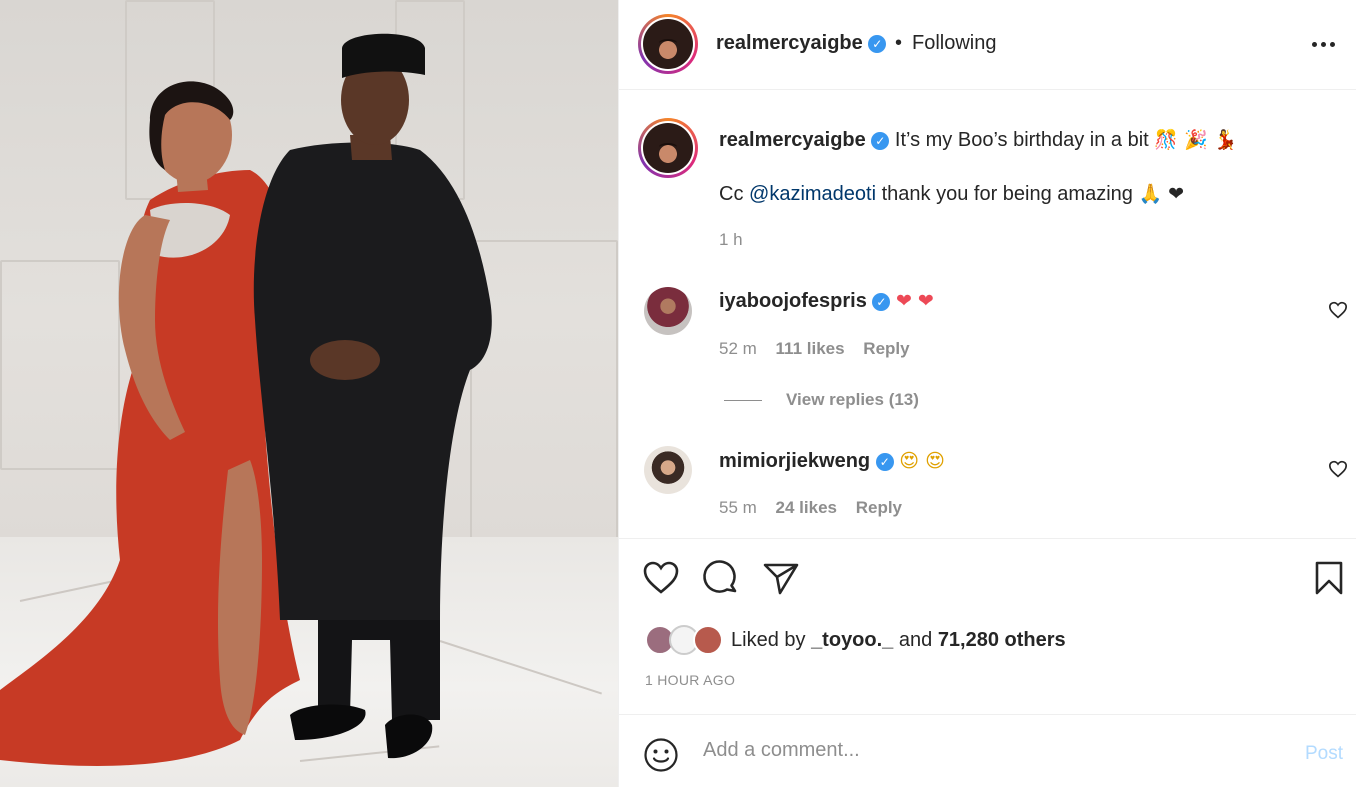 The width and height of the screenshot is (1356, 787). What do you see at coordinates (794, 461) in the screenshot?
I see `comment-username: mimiorjiekweng` at bounding box center [794, 461].